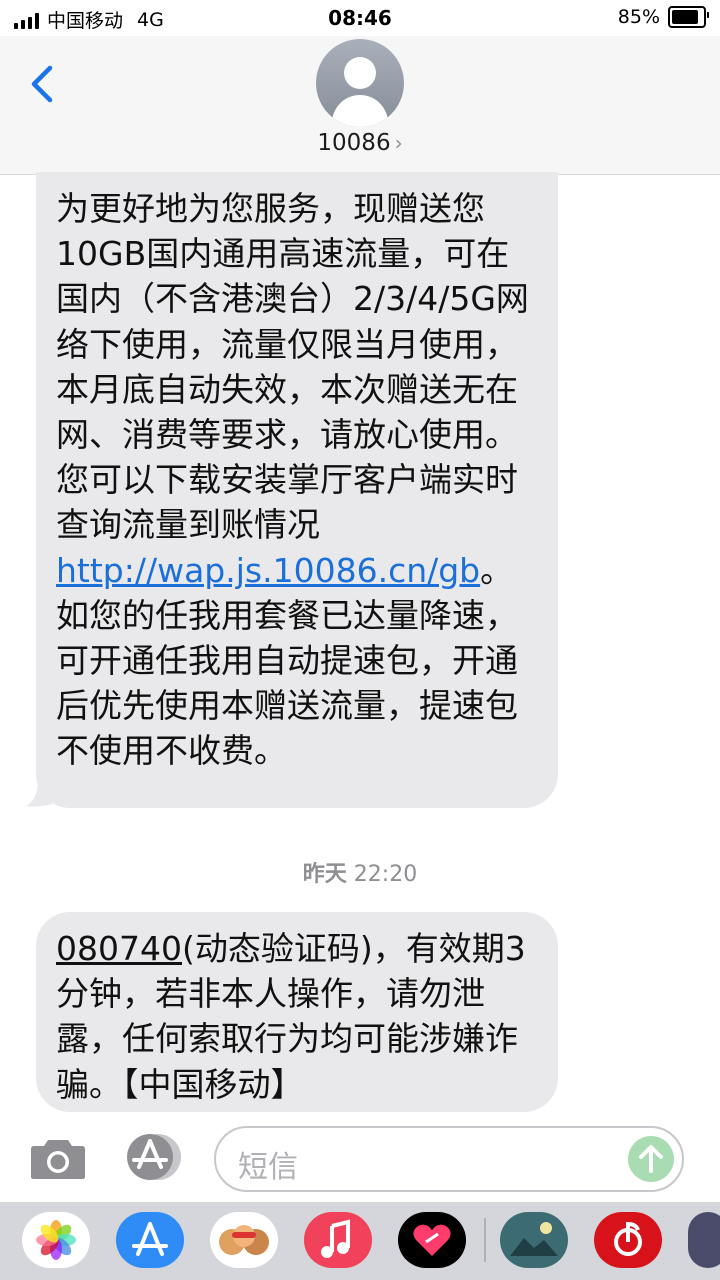 Image resolution: width=720 pixels, height=1280 pixels. What do you see at coordinates (268, 570) in the screenshot?
I see `message-link: http://wap.js.10086.cn/gb` at bounding box center [268, 570].